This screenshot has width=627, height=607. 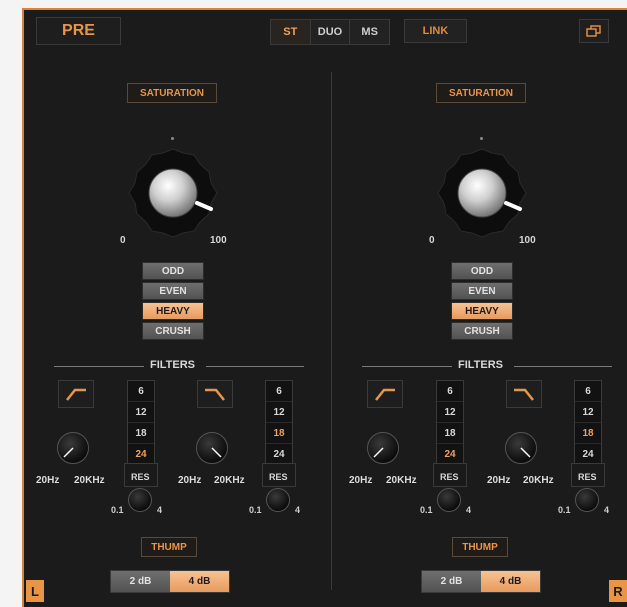 I want to click on highpass-max-label: 20KHz, so click(x=401, y=480).